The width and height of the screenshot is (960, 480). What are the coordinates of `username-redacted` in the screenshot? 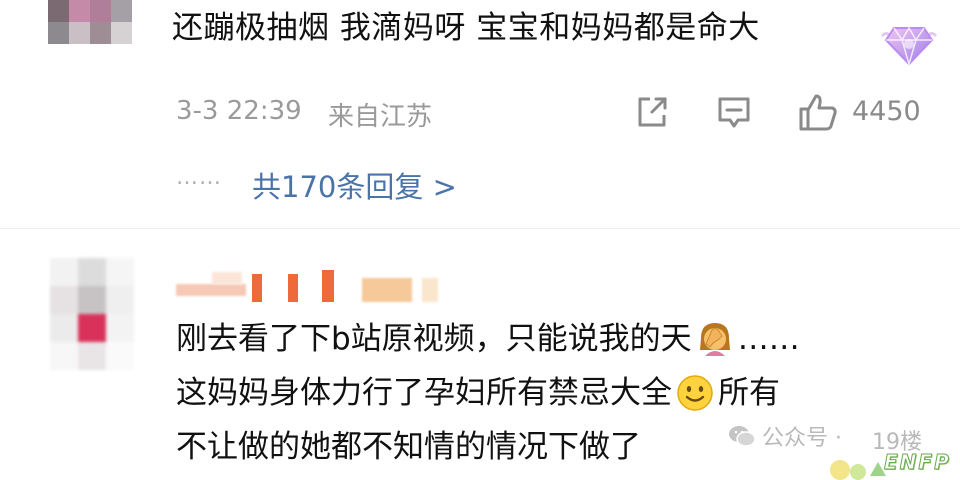 It's located at (311, 285).